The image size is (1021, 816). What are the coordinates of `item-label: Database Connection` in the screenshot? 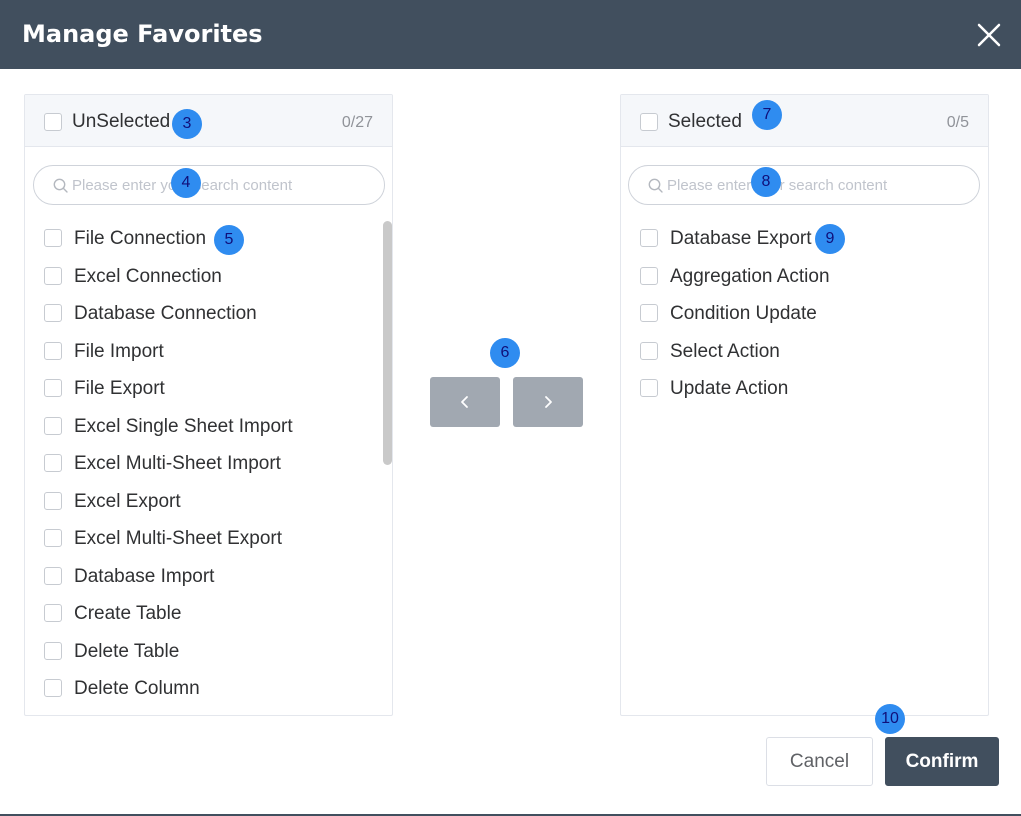 It's located at (165, 313).